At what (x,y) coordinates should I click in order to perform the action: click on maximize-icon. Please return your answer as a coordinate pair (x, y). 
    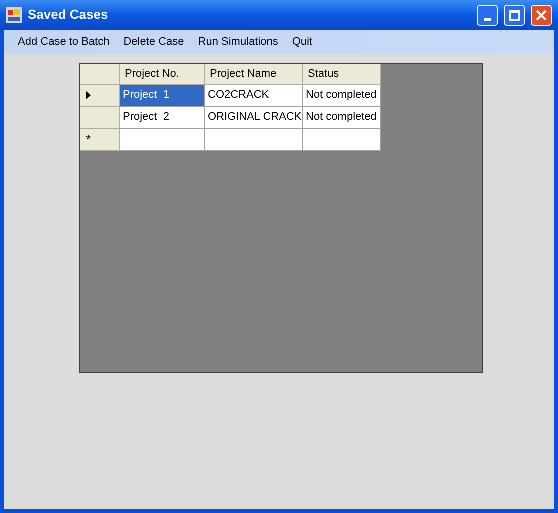
    Looking at the image, I should click on (514, 15).